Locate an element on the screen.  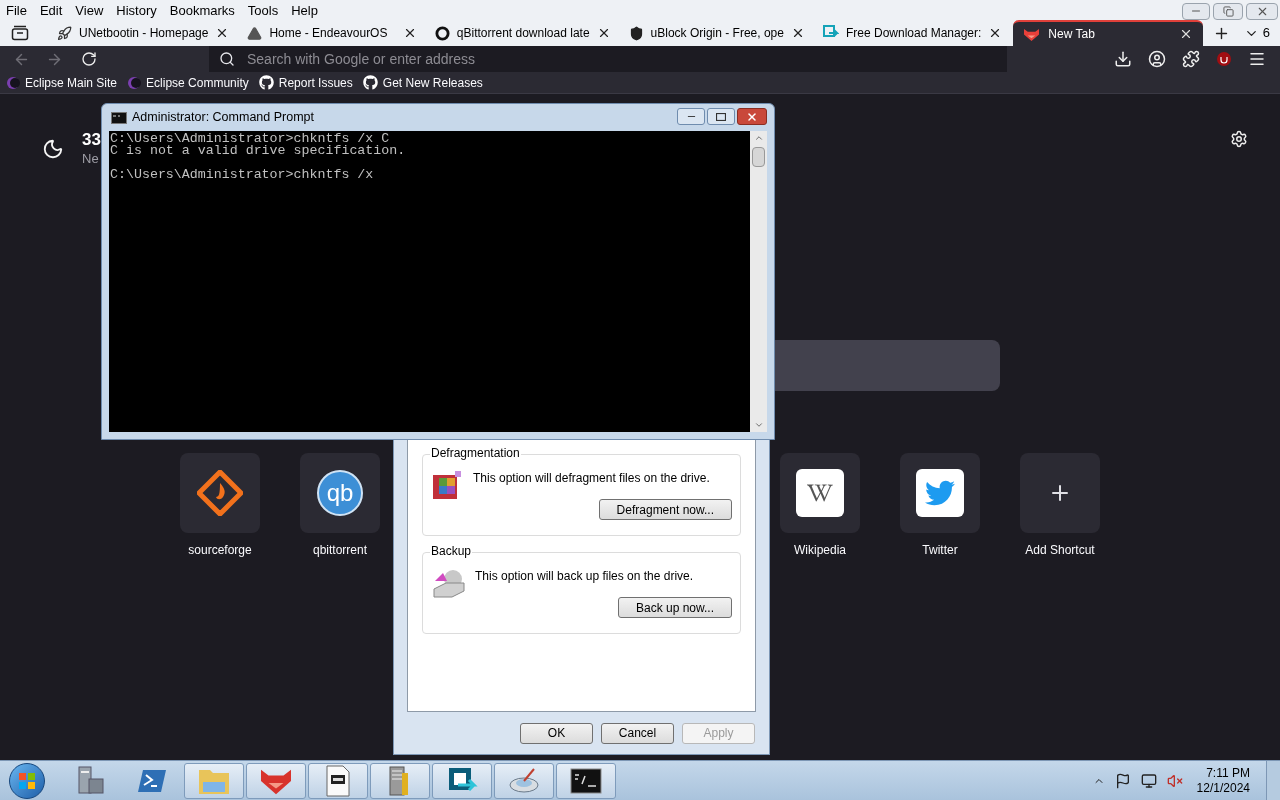
disk-icon is located at coordinates (524, 780).